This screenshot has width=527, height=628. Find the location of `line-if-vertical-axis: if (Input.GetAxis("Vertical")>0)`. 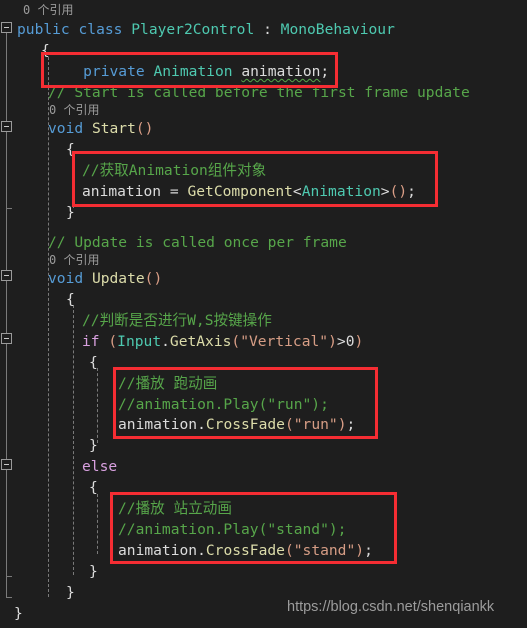

line-if-vertical-axis: if (Input.GetAxis("Vertical")>0) is located at coordinates (222, 341).